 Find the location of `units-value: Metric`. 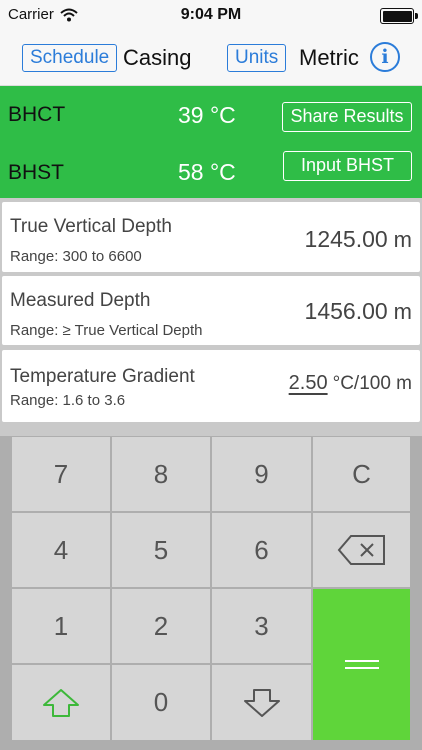

units-value: Metric is located at coordinates (329, 57).